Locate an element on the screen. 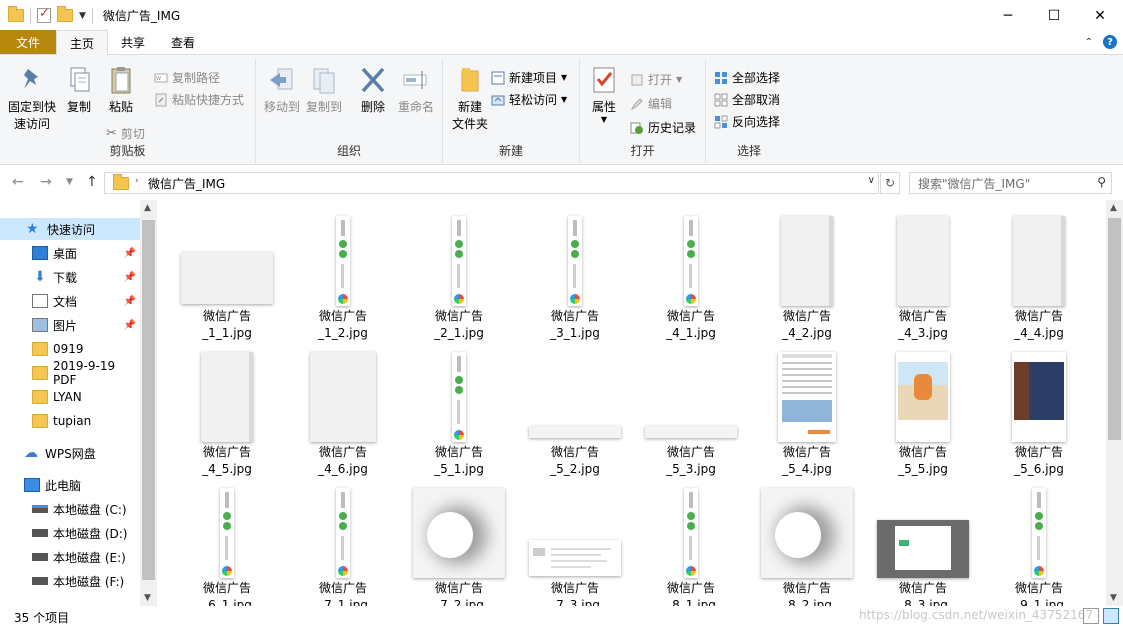 This screenshot has width=1123, height=628. customize-toolbar-arrow-icon: ▼ is located at coordinates (82, 16).